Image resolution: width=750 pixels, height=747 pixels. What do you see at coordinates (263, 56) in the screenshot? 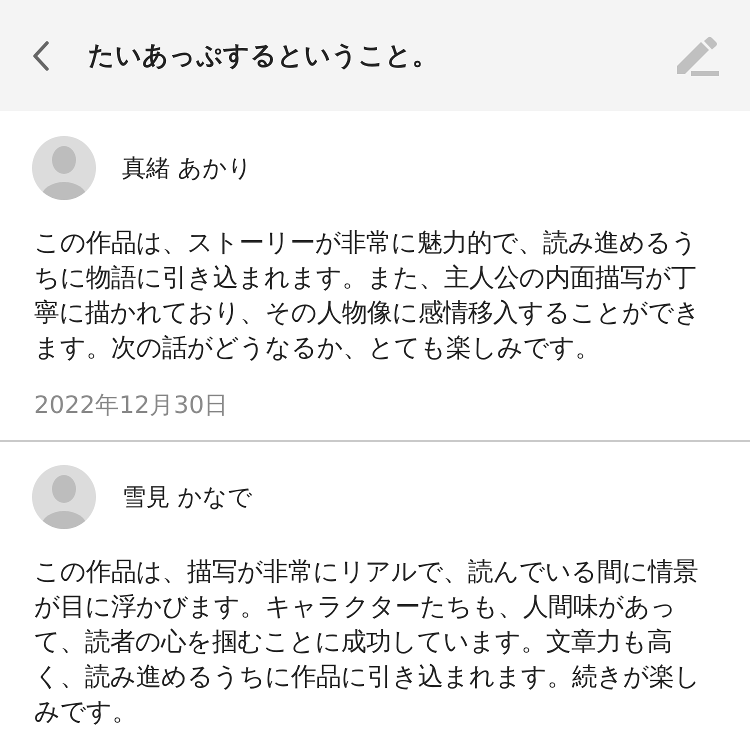
I see `page-title: たいあっぷするということ。` at bounding box center [263, 56].